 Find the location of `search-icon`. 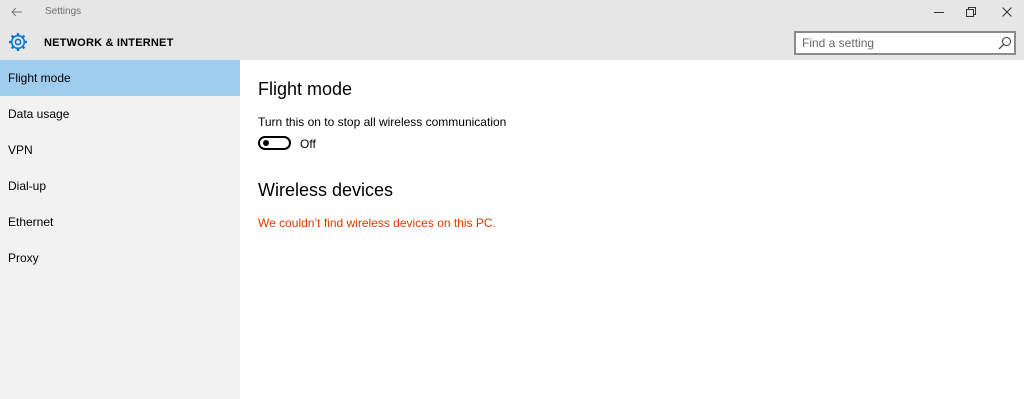

search-icon is located at coordinates (1005, 43).